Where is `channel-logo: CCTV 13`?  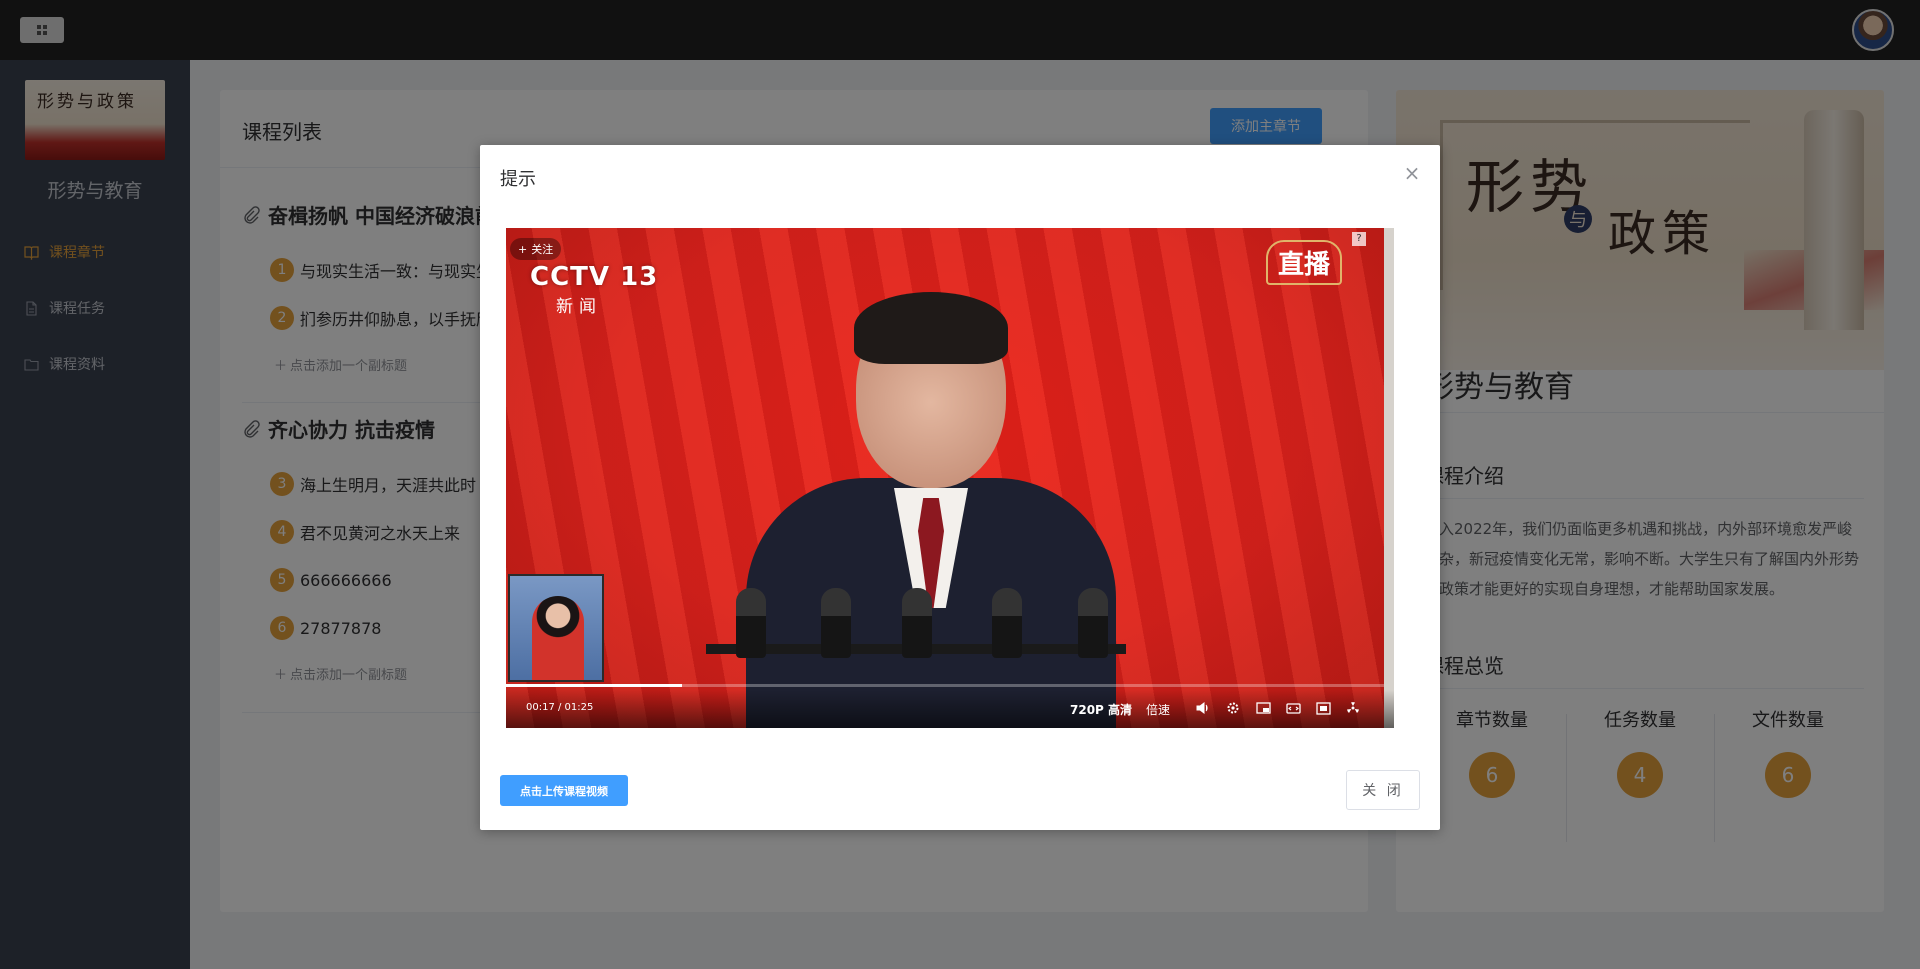 channel-logo: CCTV 13 is located at coordinates (594, 277).